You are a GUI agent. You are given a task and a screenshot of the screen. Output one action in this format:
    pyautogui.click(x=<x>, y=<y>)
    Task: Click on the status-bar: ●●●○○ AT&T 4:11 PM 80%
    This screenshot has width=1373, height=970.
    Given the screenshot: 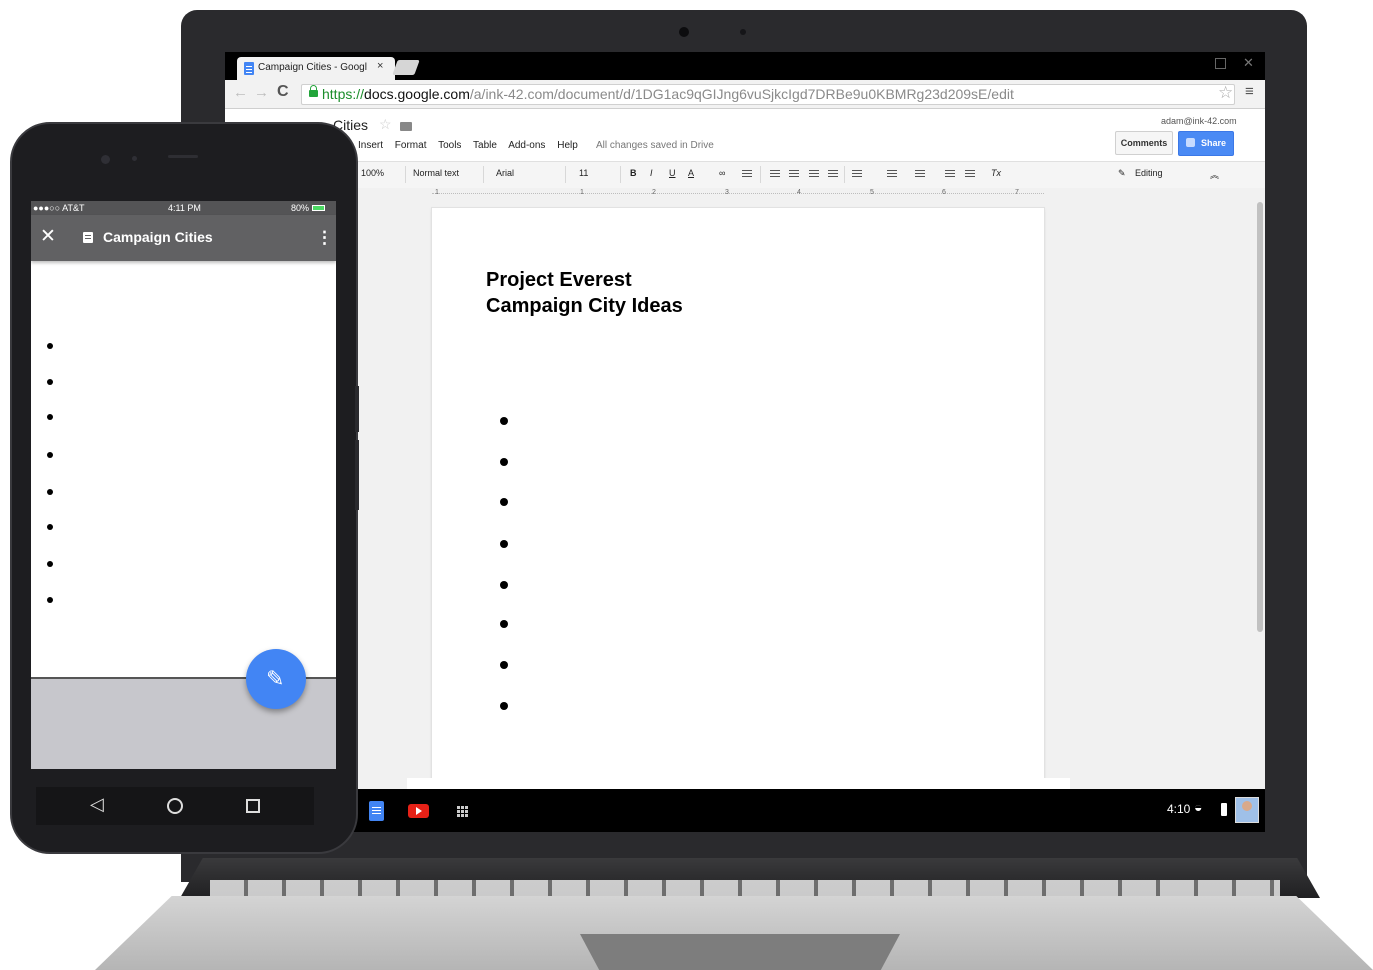 What is the action you would take?
    pyautogui.click(x=183, y=208)
    